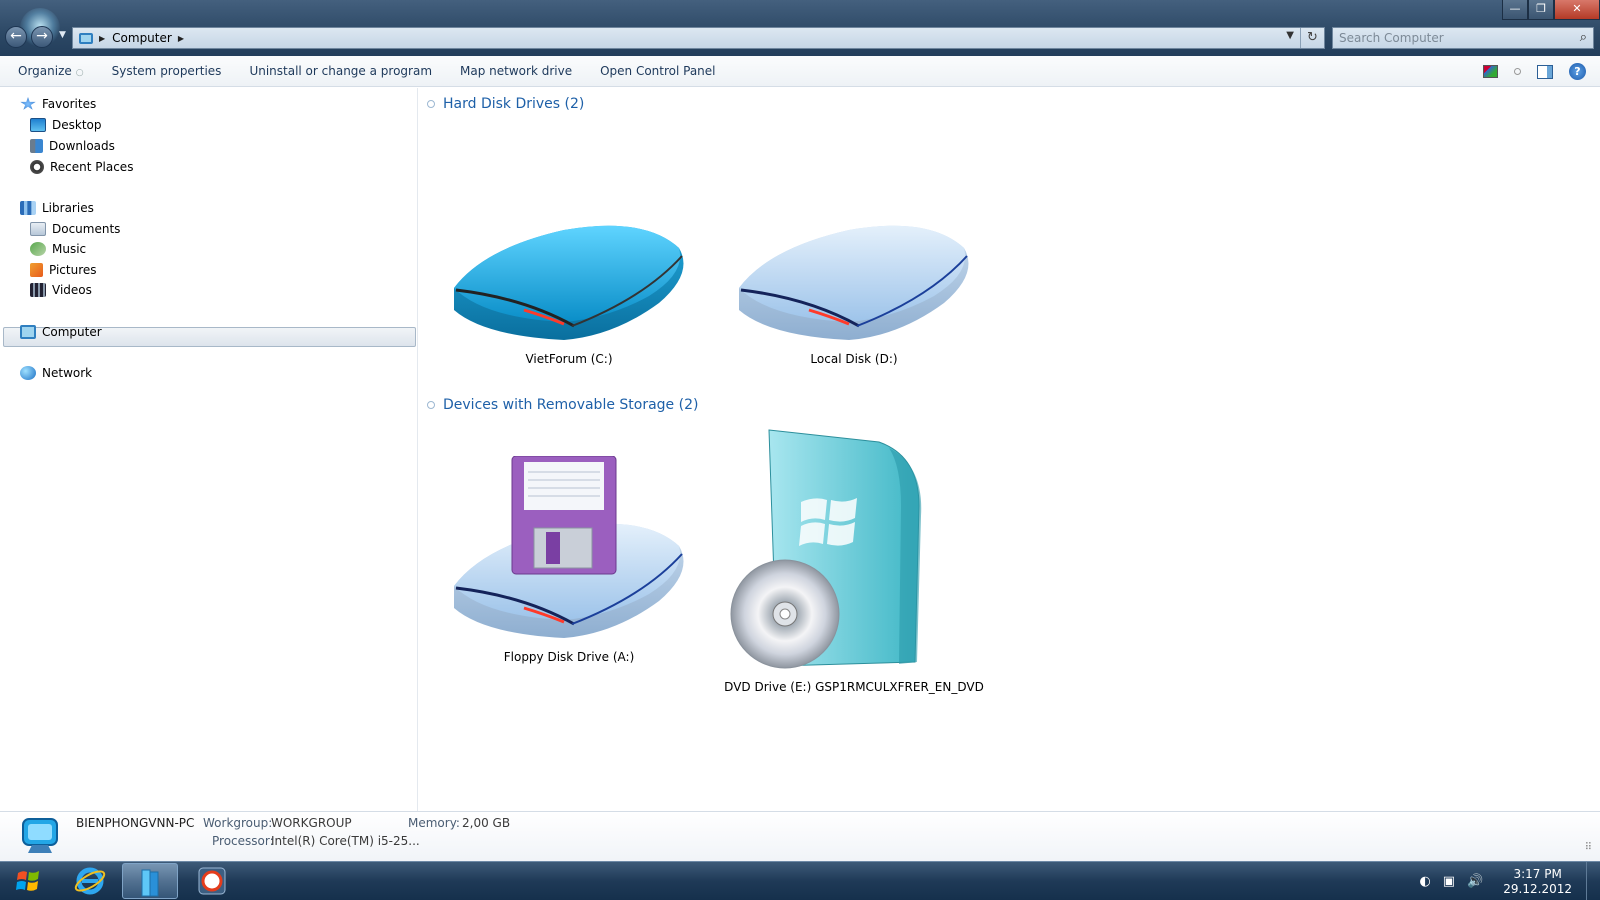 The width and height of the screenshot is (1600, 900). What do you see at coordinates (698, 38) in the screenshot?
I see `address-bar: ▶ Computer ▶ ▼ ↻` at bounding box center [698, 38].